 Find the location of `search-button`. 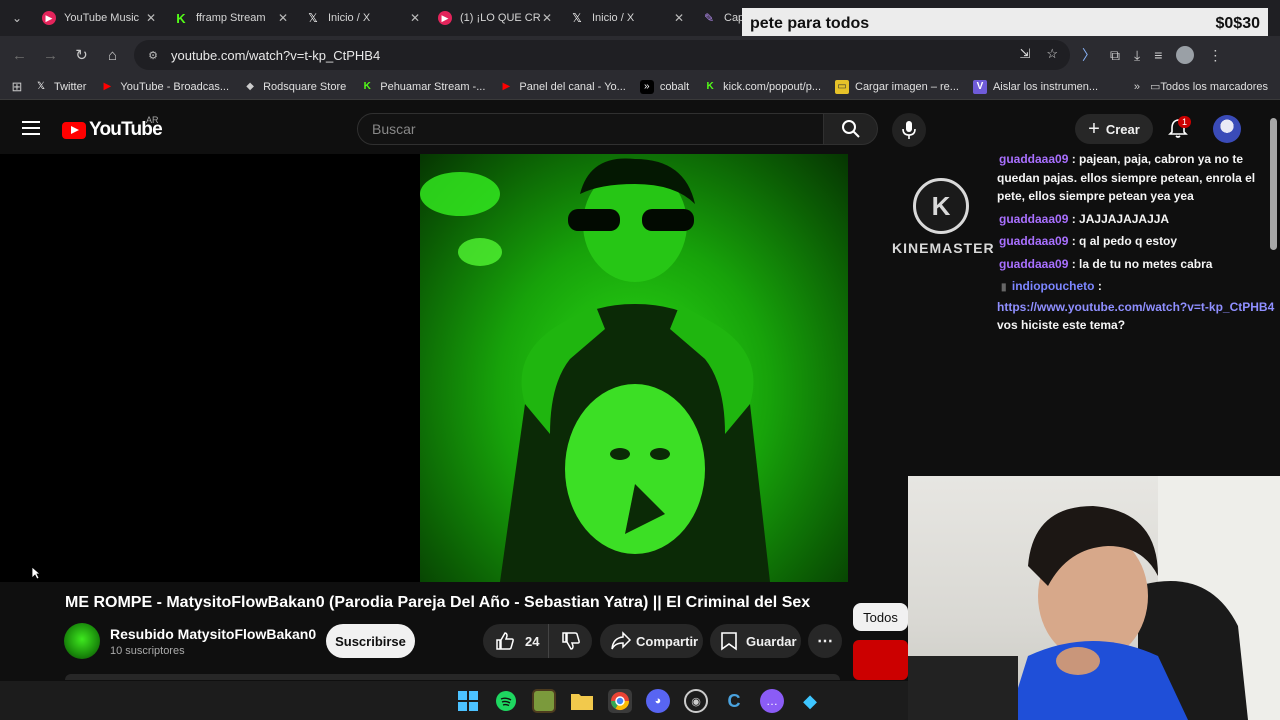

search-button is located at coordinates (850, 129).